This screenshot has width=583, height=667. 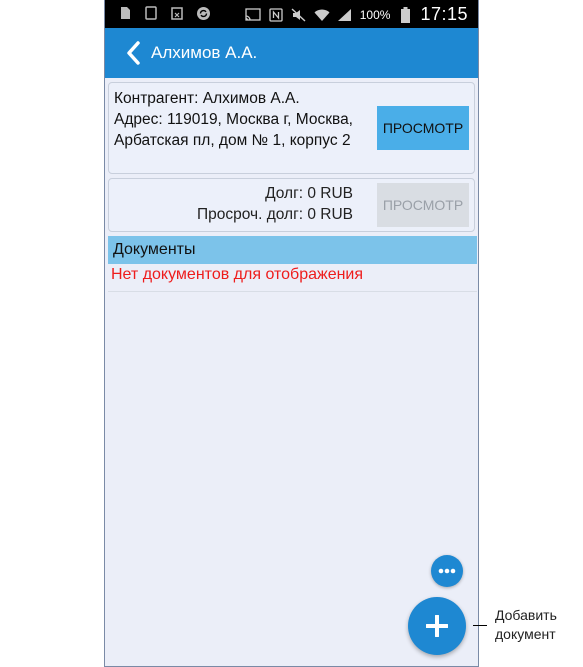 What do you see at coordinates (345, 15) in the screenshot?
I see `signal-icon` at bounding box center [345, 15].